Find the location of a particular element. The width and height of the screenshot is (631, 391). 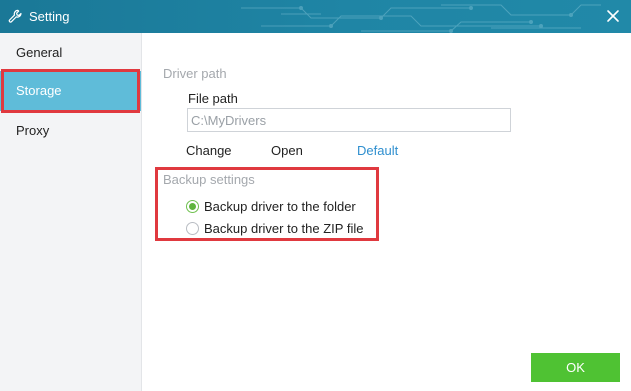

backup-zip-option: Backup driver to the ZIP file is located at coordinates (274, 228).